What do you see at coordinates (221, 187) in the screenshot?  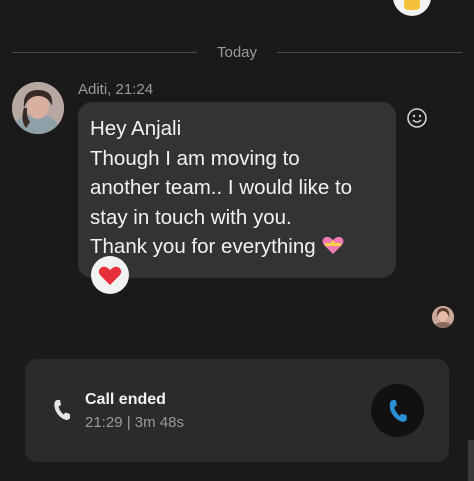 I see `message-line: another team.. I would like to` at bounding box center [221, 187].